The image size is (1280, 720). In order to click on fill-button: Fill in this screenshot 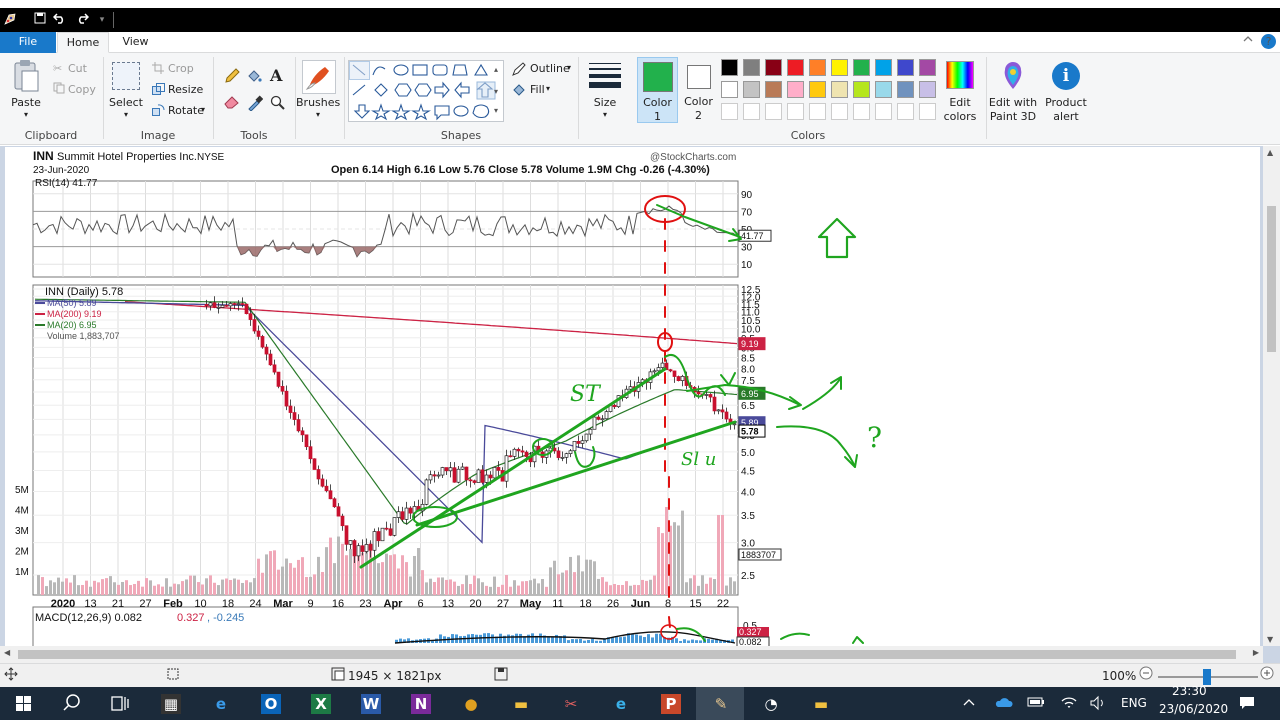, I will do `click(537, 89)`.